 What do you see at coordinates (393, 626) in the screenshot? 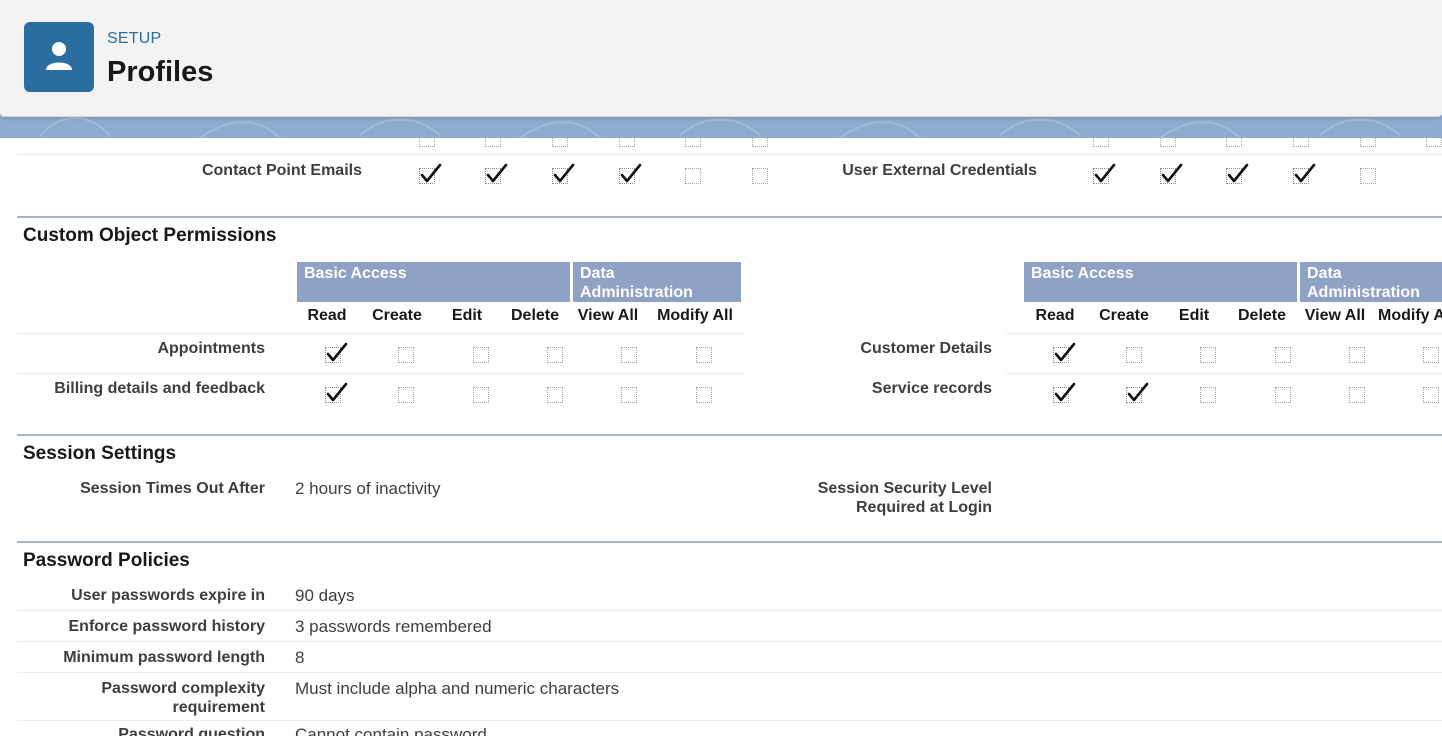
I see `password-history-value: 3 passwords remembered` at bounding box center [393, 626].